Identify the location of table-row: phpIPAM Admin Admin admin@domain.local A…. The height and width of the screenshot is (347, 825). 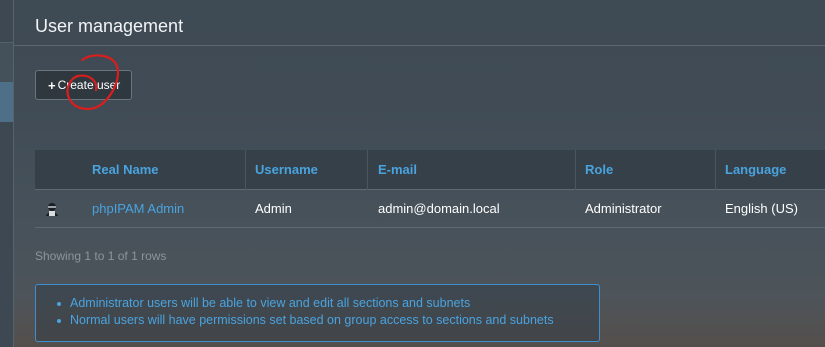
(430, 209).